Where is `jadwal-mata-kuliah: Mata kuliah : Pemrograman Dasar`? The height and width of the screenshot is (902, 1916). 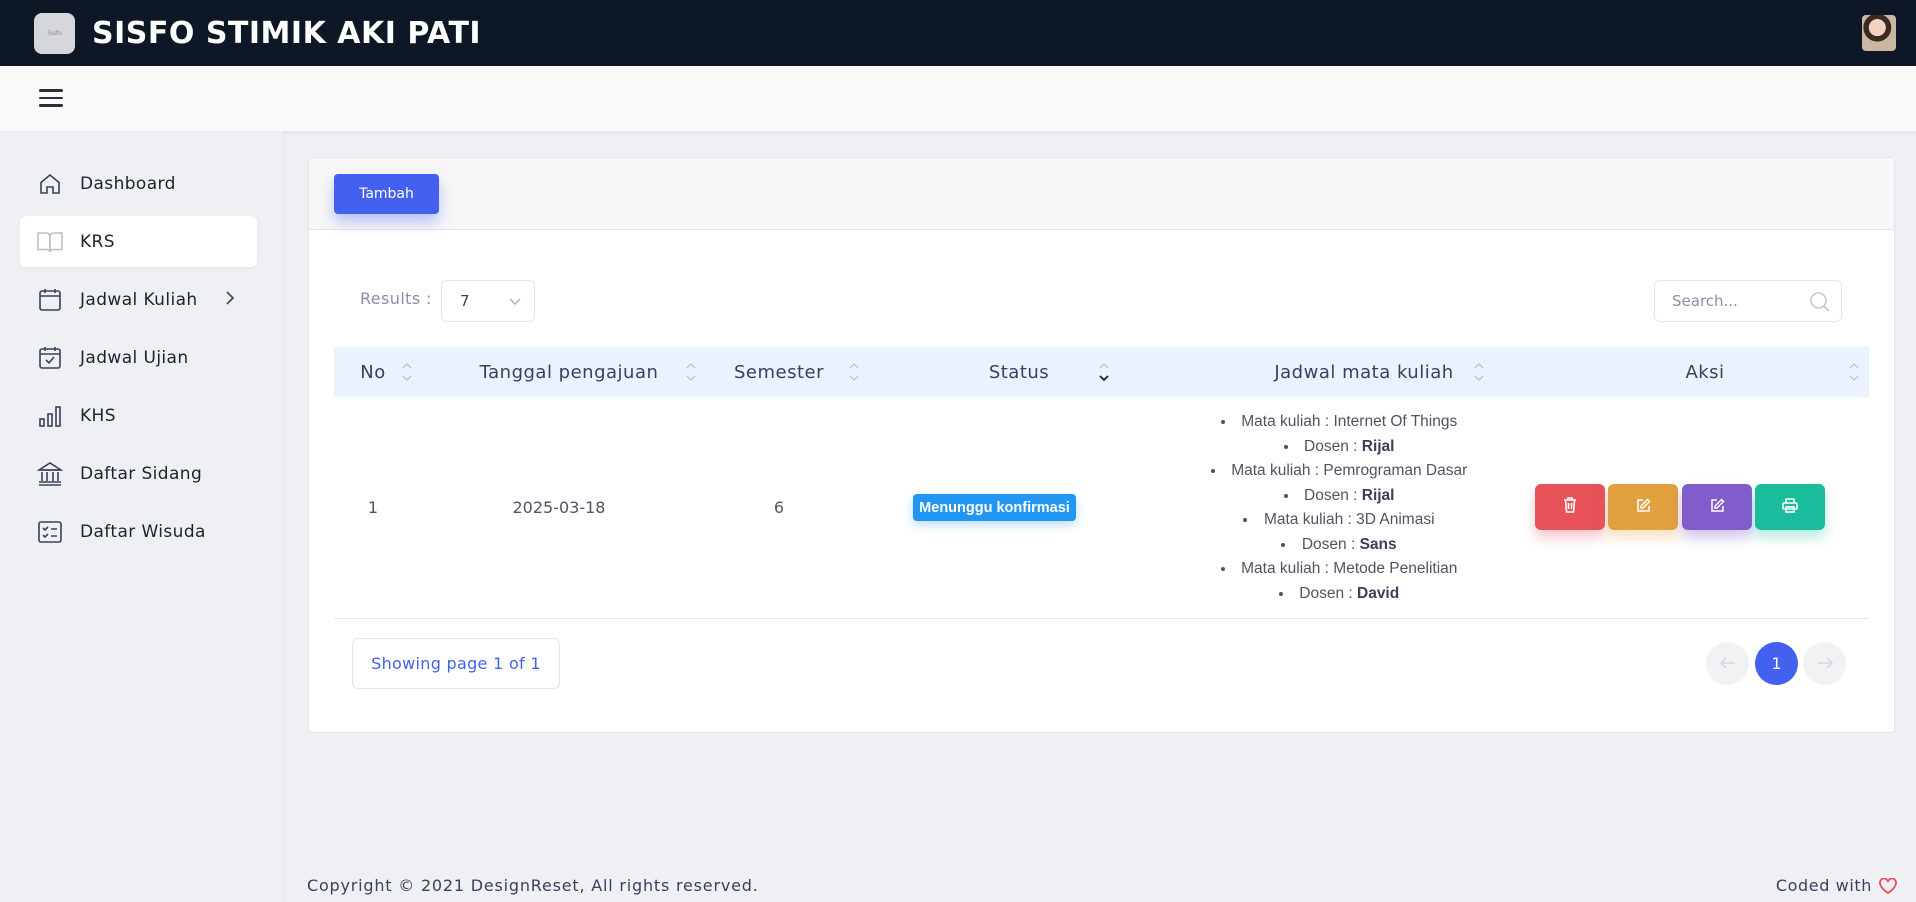
jadwal-mata-kuliah: Mata kuliah : Pemrograman Dasar is located at coordinates (1339, 471).